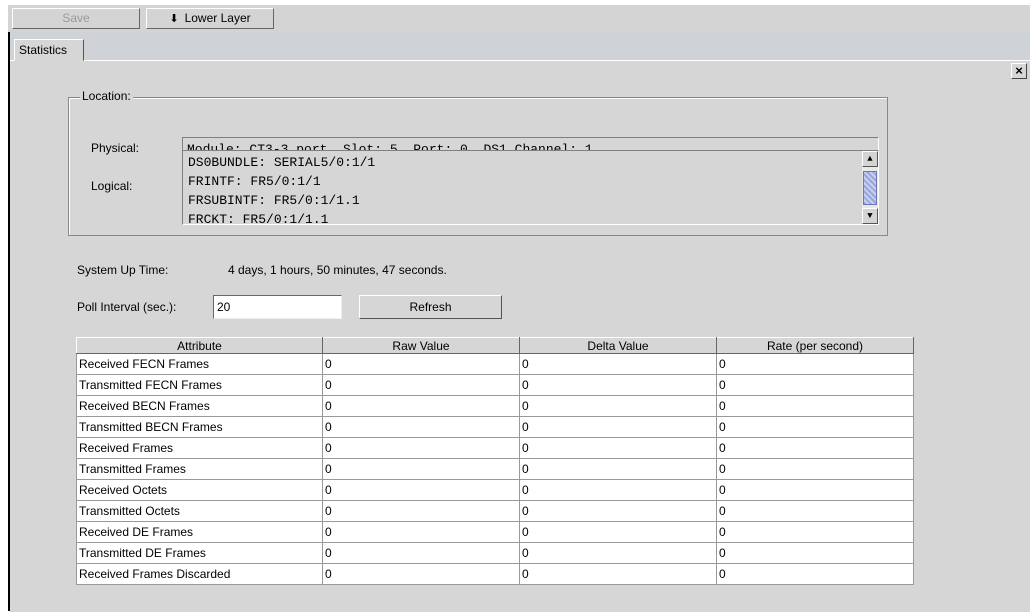 This screenshot has height=612, width=1033. Describe the element at coordinates (106, 96) in the screenshot. I see `location-legend: Location:` at that location.